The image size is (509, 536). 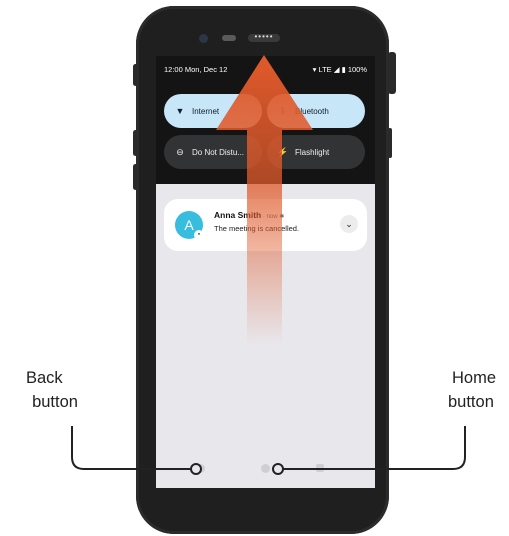 What do you see at coordinates (55, 390) in the screenshot?
I see `back-button-callout: Back button` at bounding box center [55, 390].